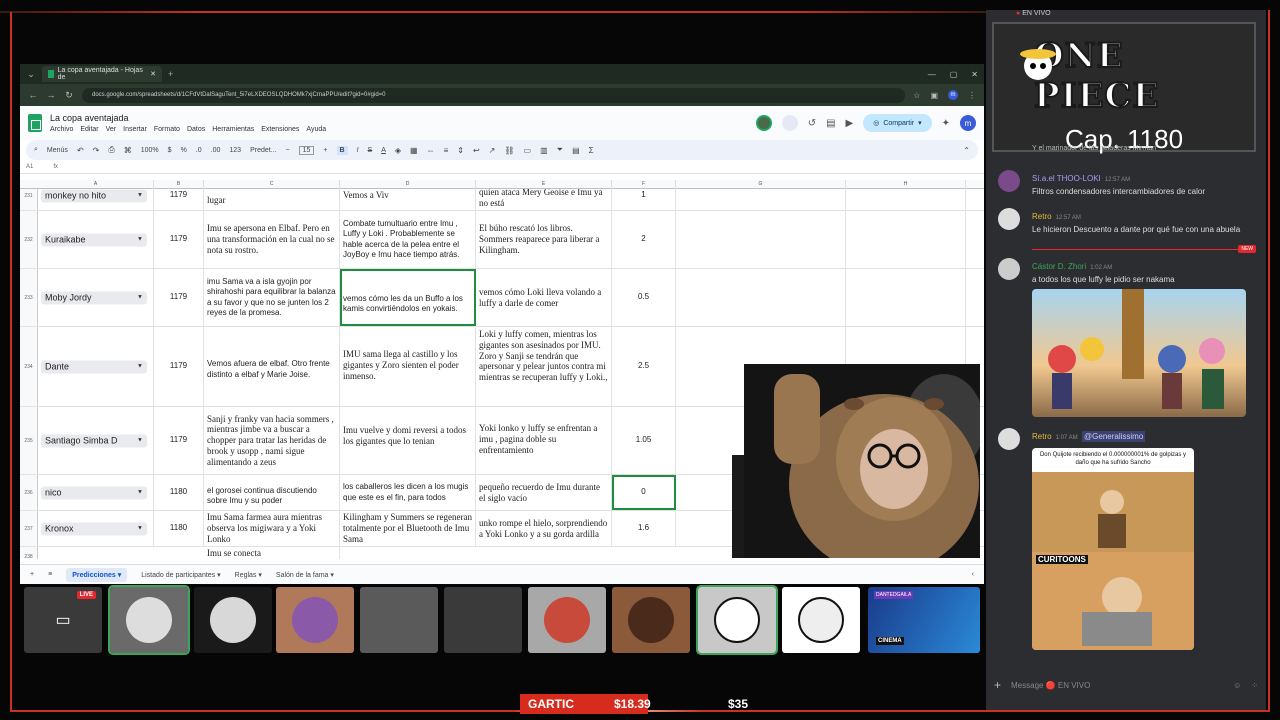  Describe the element at coordinates (997, 685) in the screenshot. I see `add-attachment-icon: +` at that location.